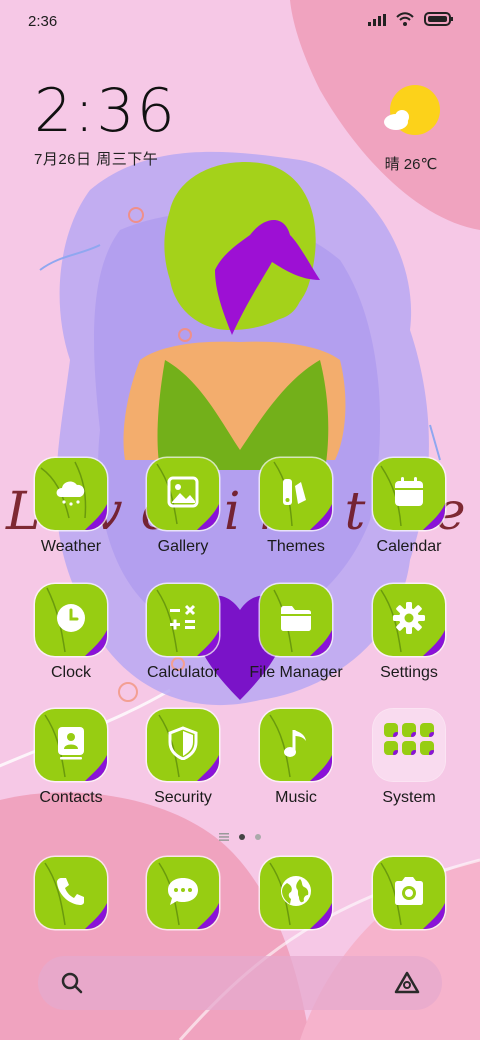 This screenshot has width=480, height=1040. I want to click on shield-icon, so click(183, 745).